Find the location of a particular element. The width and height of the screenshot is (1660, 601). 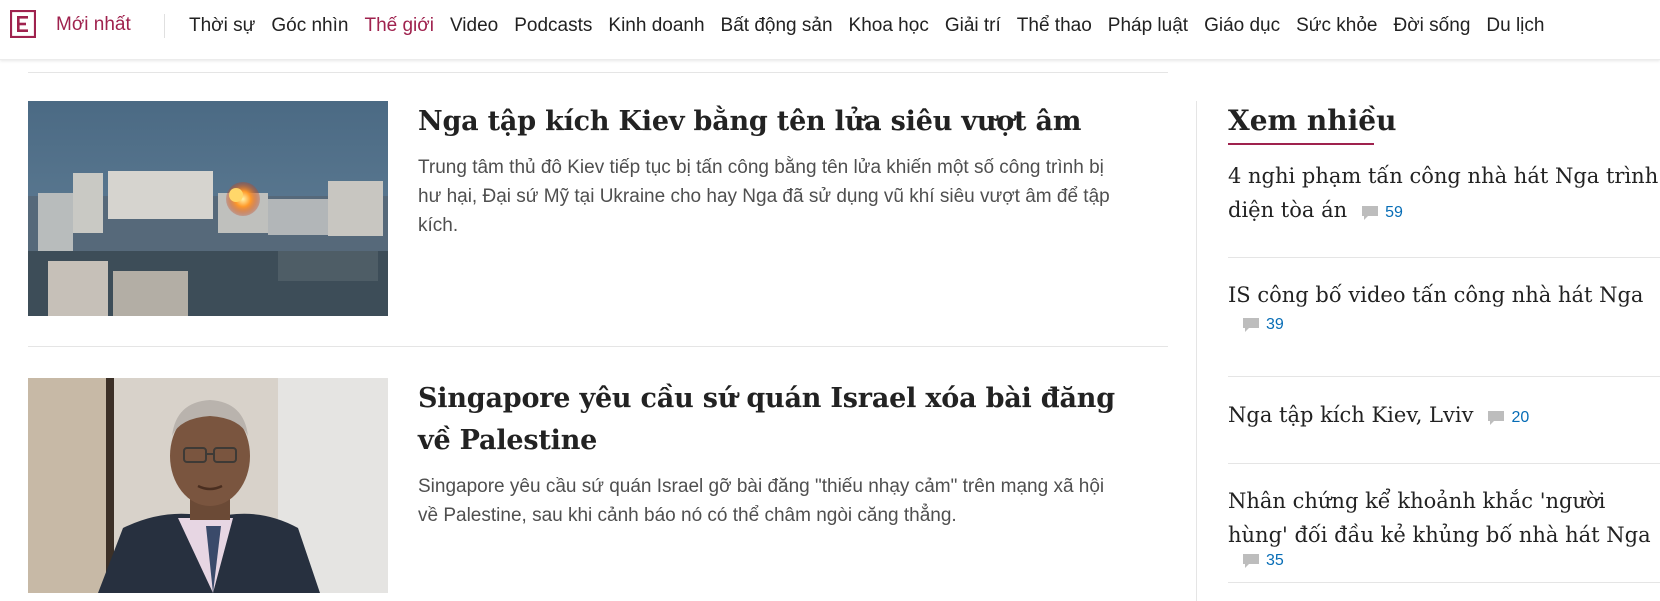

nav-latest-link: Mới nhất is located at coordinates (93, 25).